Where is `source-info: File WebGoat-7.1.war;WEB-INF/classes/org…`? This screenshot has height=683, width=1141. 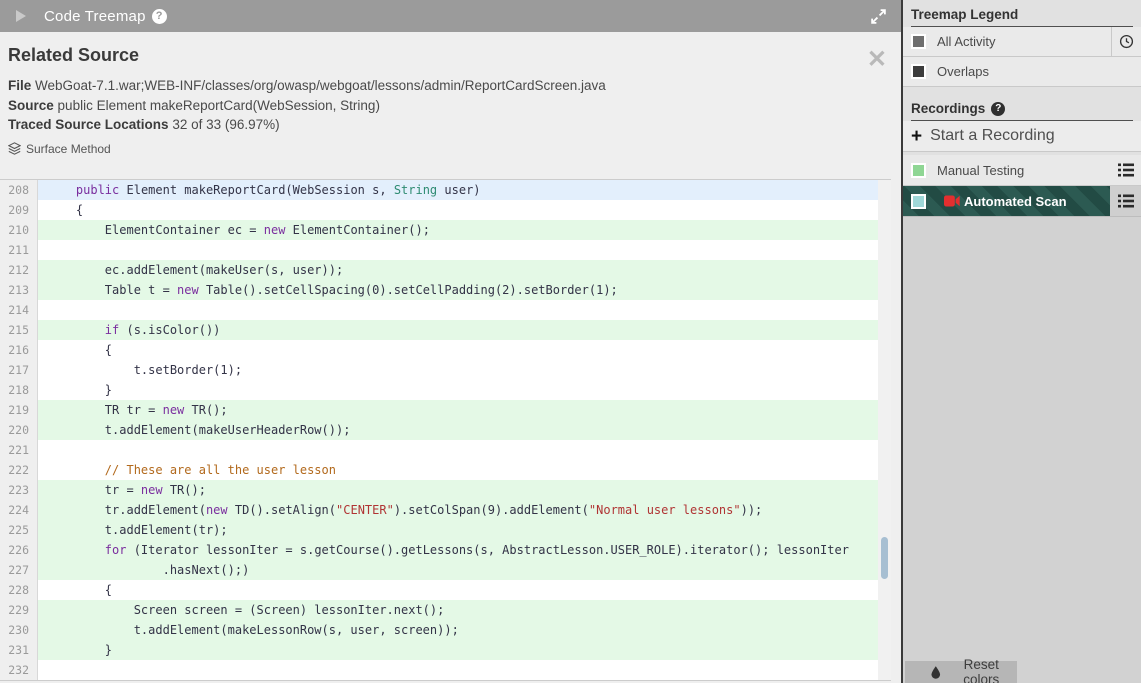 source-info: File WebGoat-7.1.war;WEB-INF/classes/org… is located at coordinates (450, 100).